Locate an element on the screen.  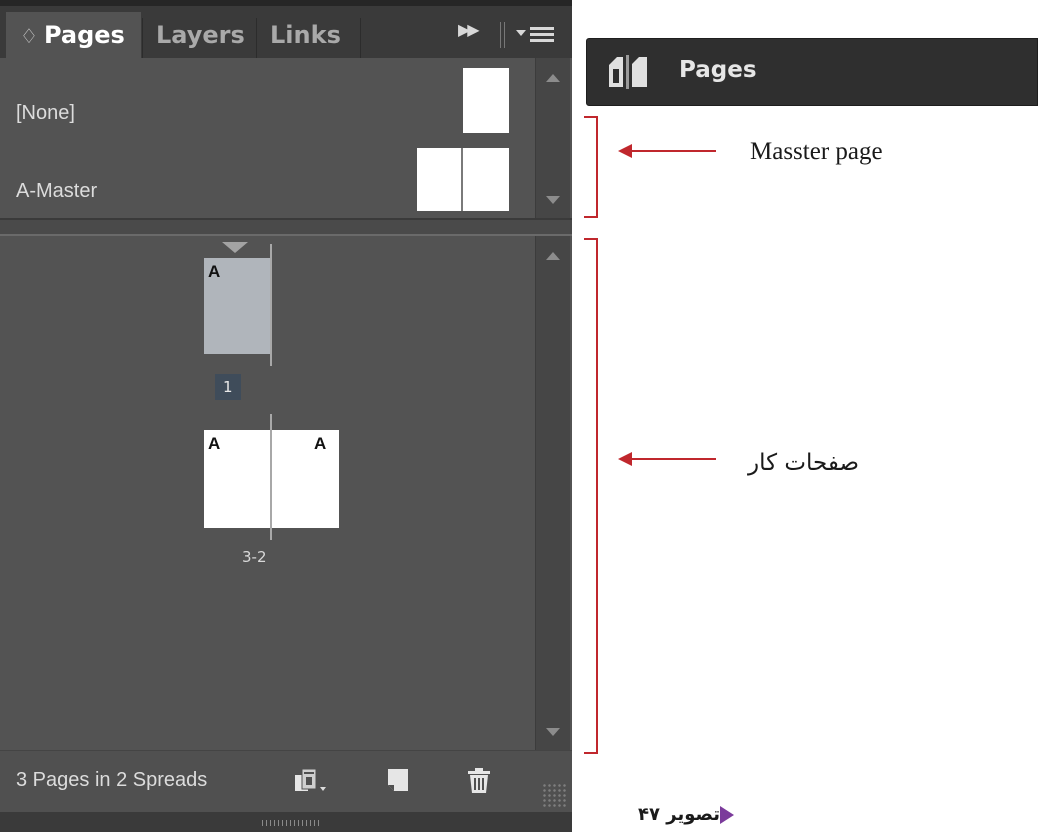
master-item-a-master: A-Master is located at coordinates (267, 178).